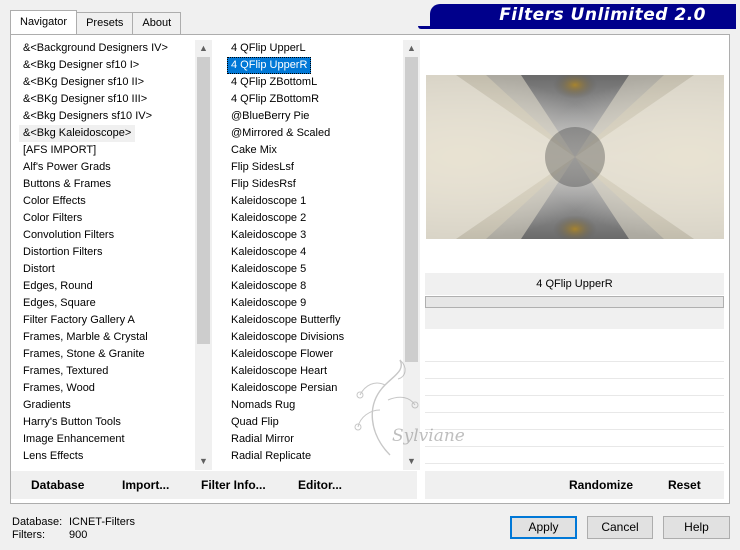 The width and height of the screenshot is (740, 550). Describe the element at coordinates (107, 252) in the screenshot. I see `category-list-item: Distortion Filters` at that location.